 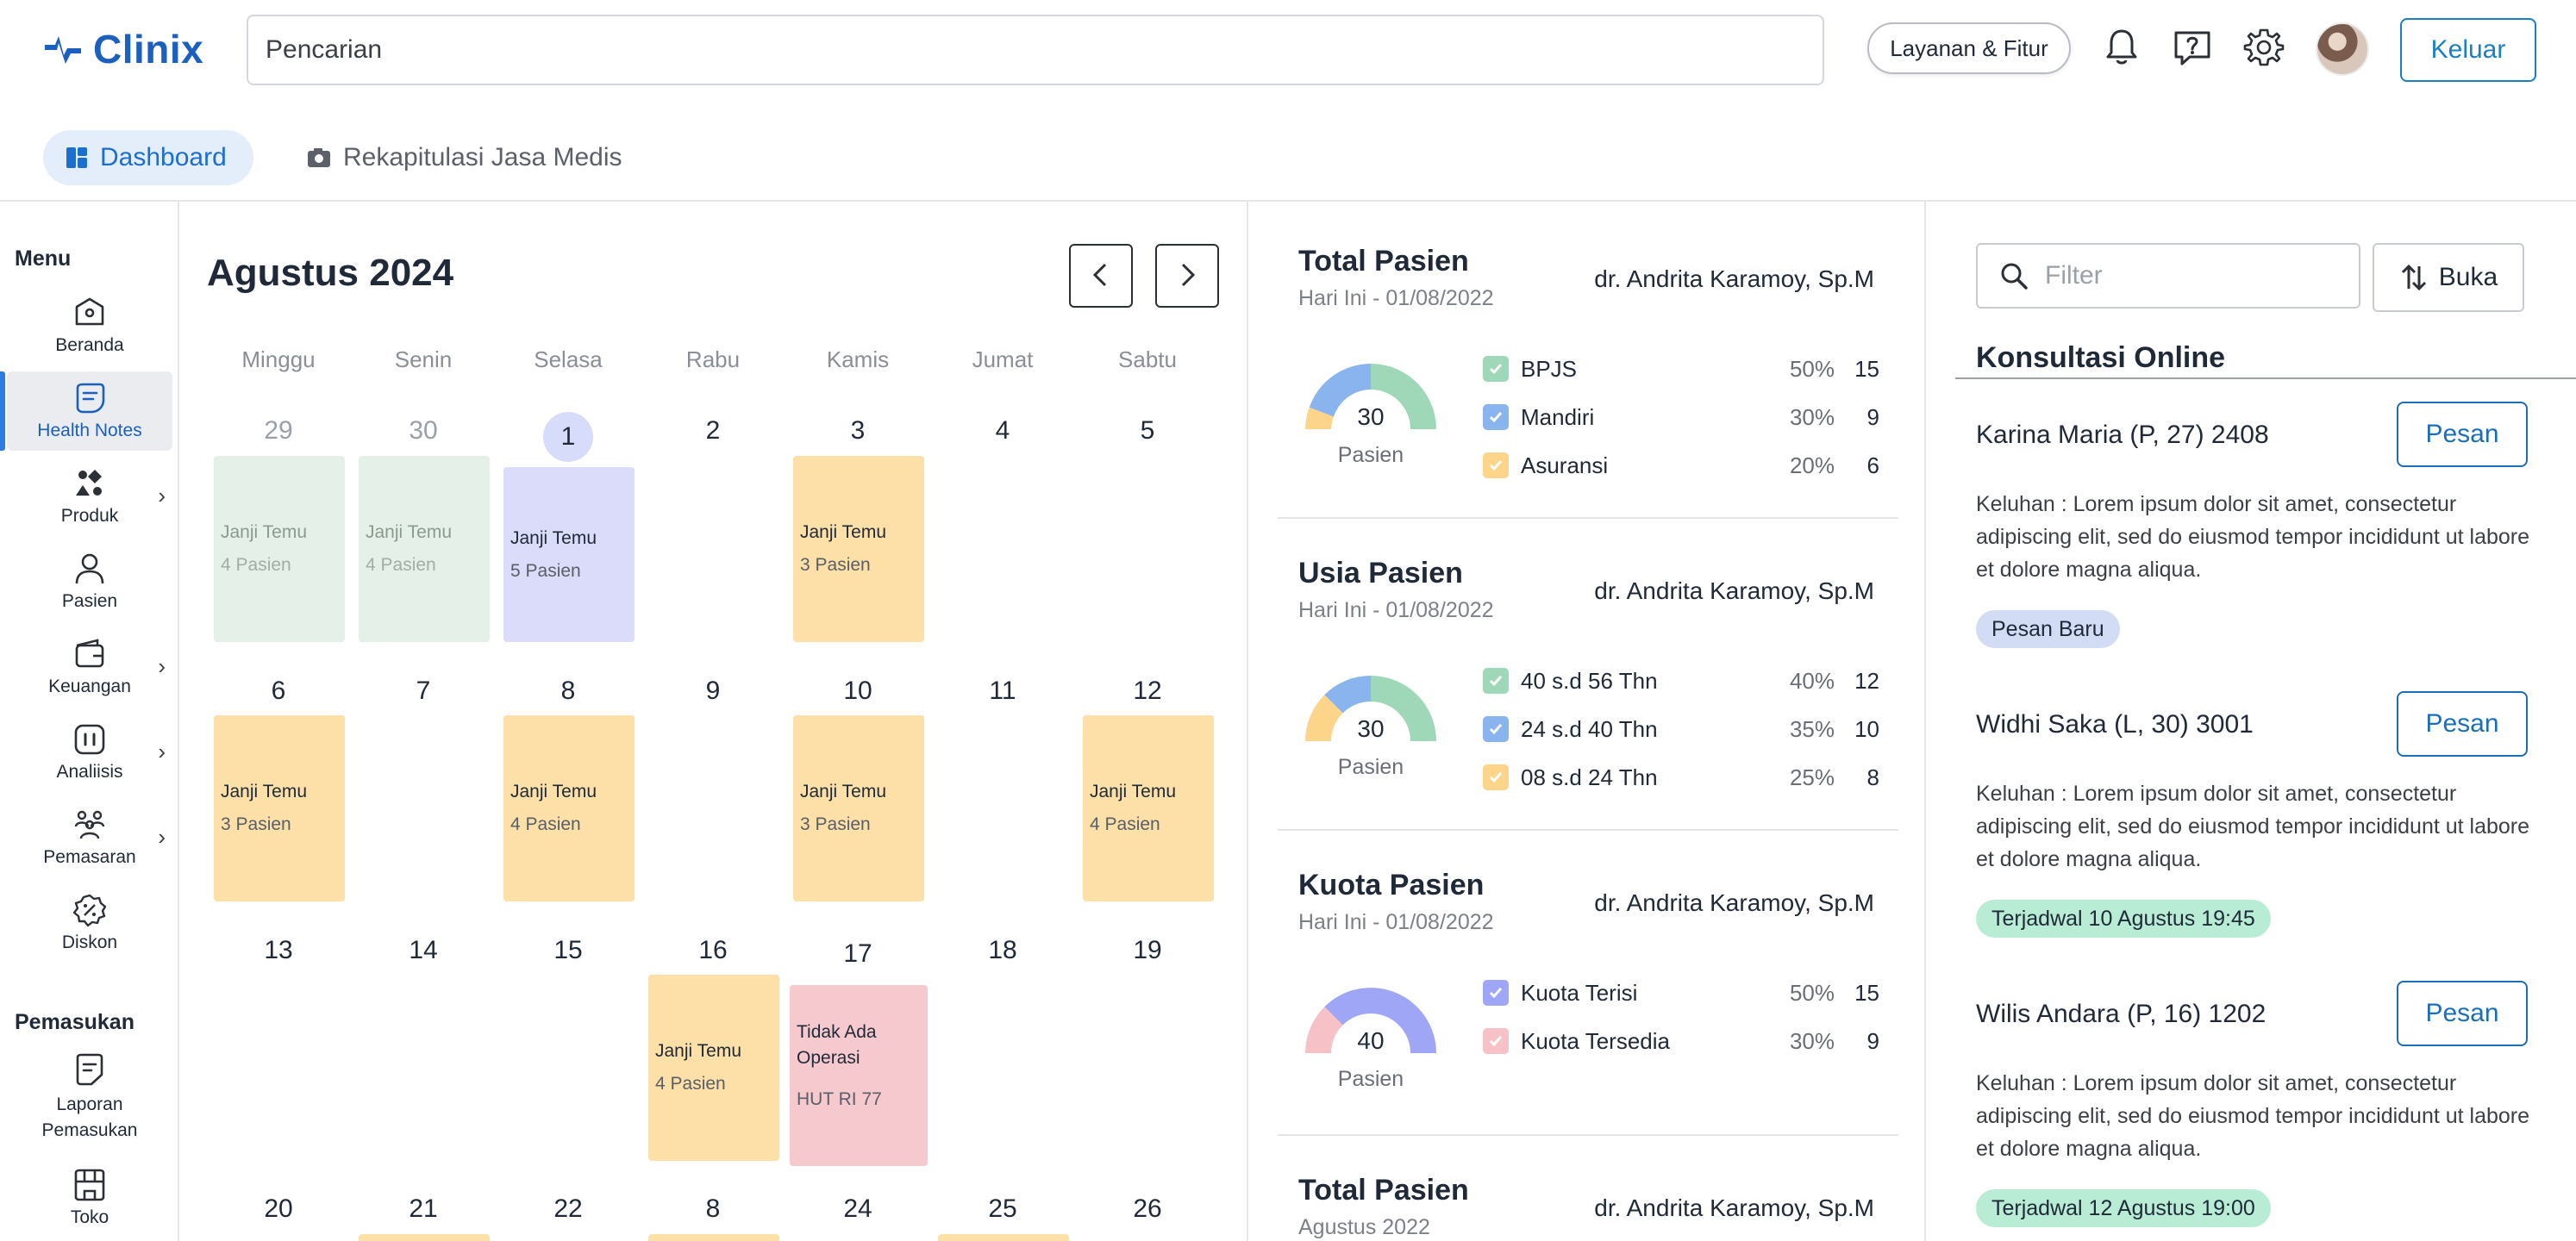 I want to click on prev-month-button, so click(x=1101, y=276).